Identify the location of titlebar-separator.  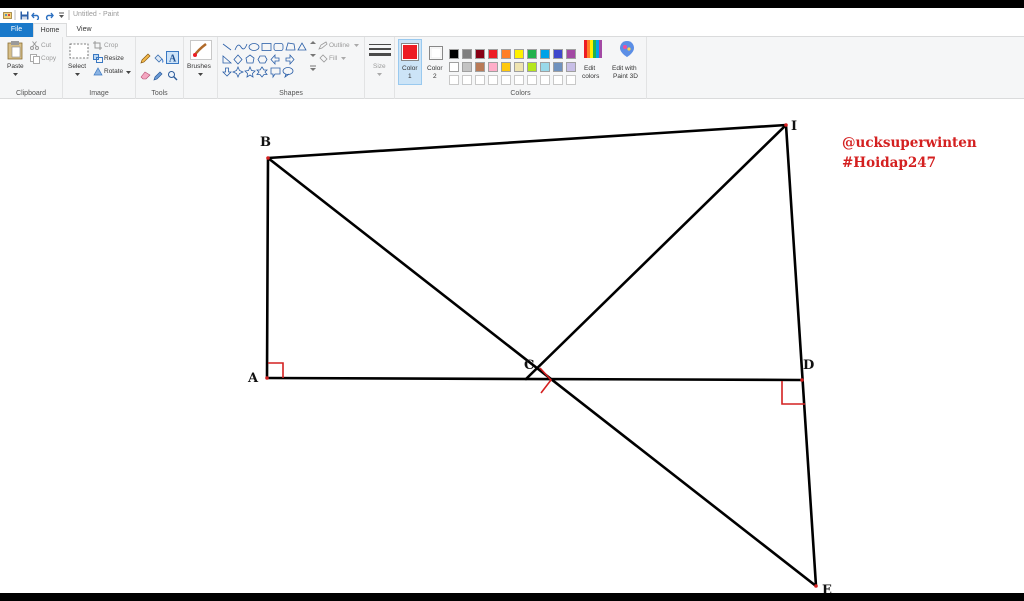
(69, 15).